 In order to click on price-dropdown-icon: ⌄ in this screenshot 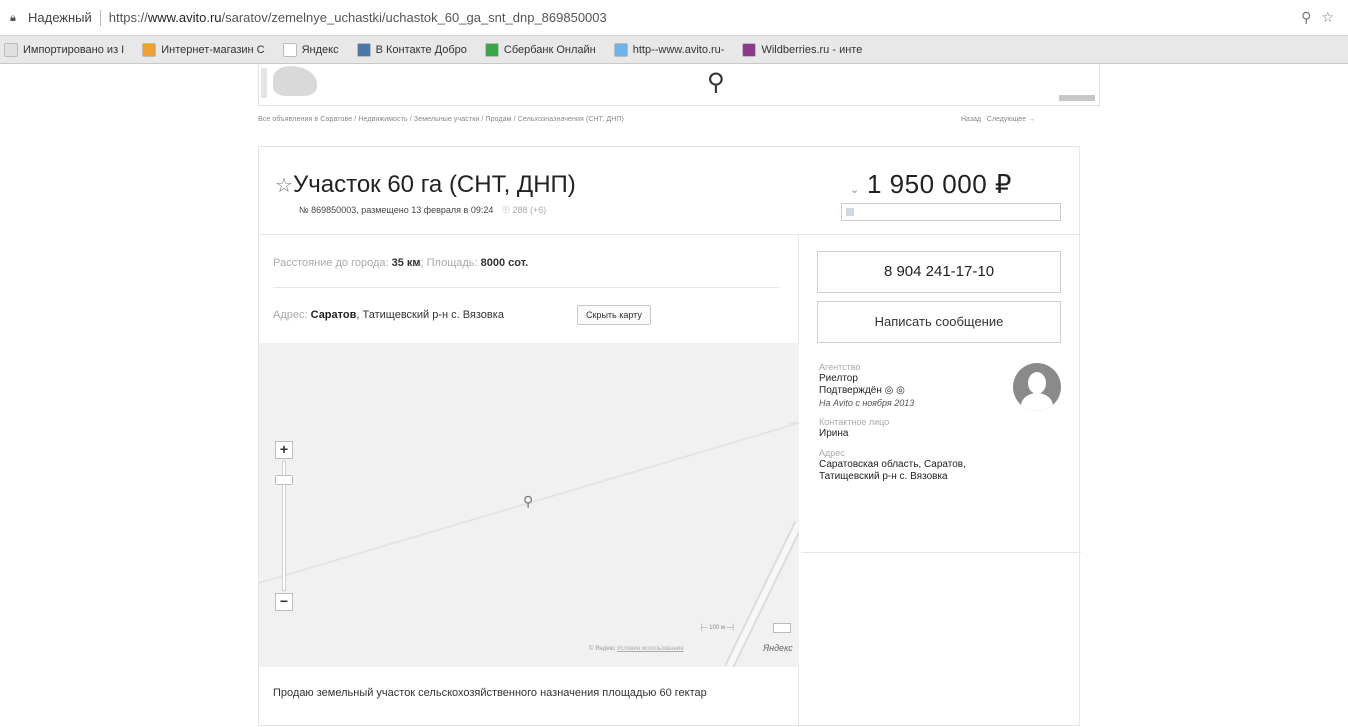, I will do `click(854, 189)`.